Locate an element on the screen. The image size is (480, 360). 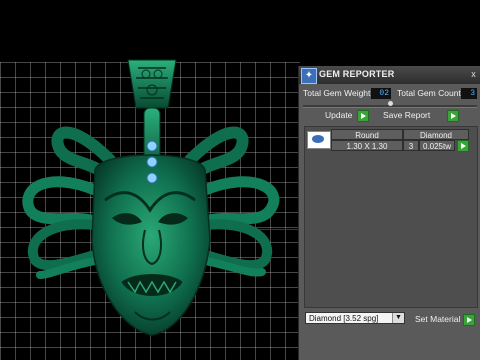
save-report-label: Save Report is located at coordinates (407, 115).